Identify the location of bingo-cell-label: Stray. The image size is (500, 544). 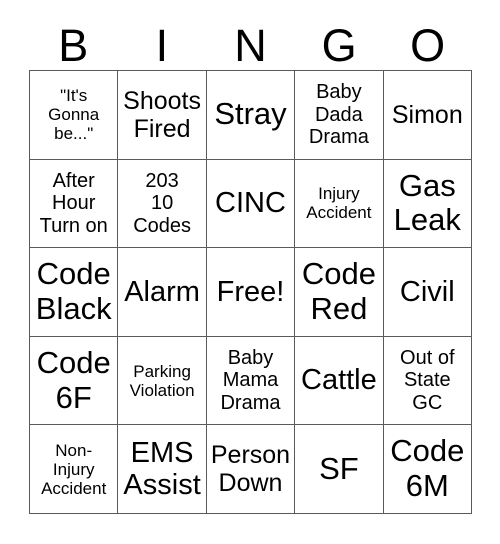
(250, 114).